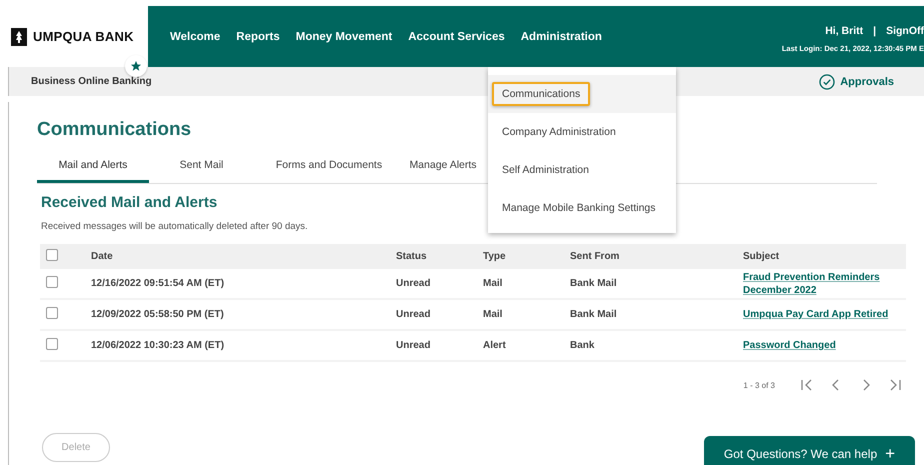 This screenshot has width=924, height=465. Describe the element at coordinates (582, 132) in the screenshot. I see `menu-item: Company Administration` at that location.